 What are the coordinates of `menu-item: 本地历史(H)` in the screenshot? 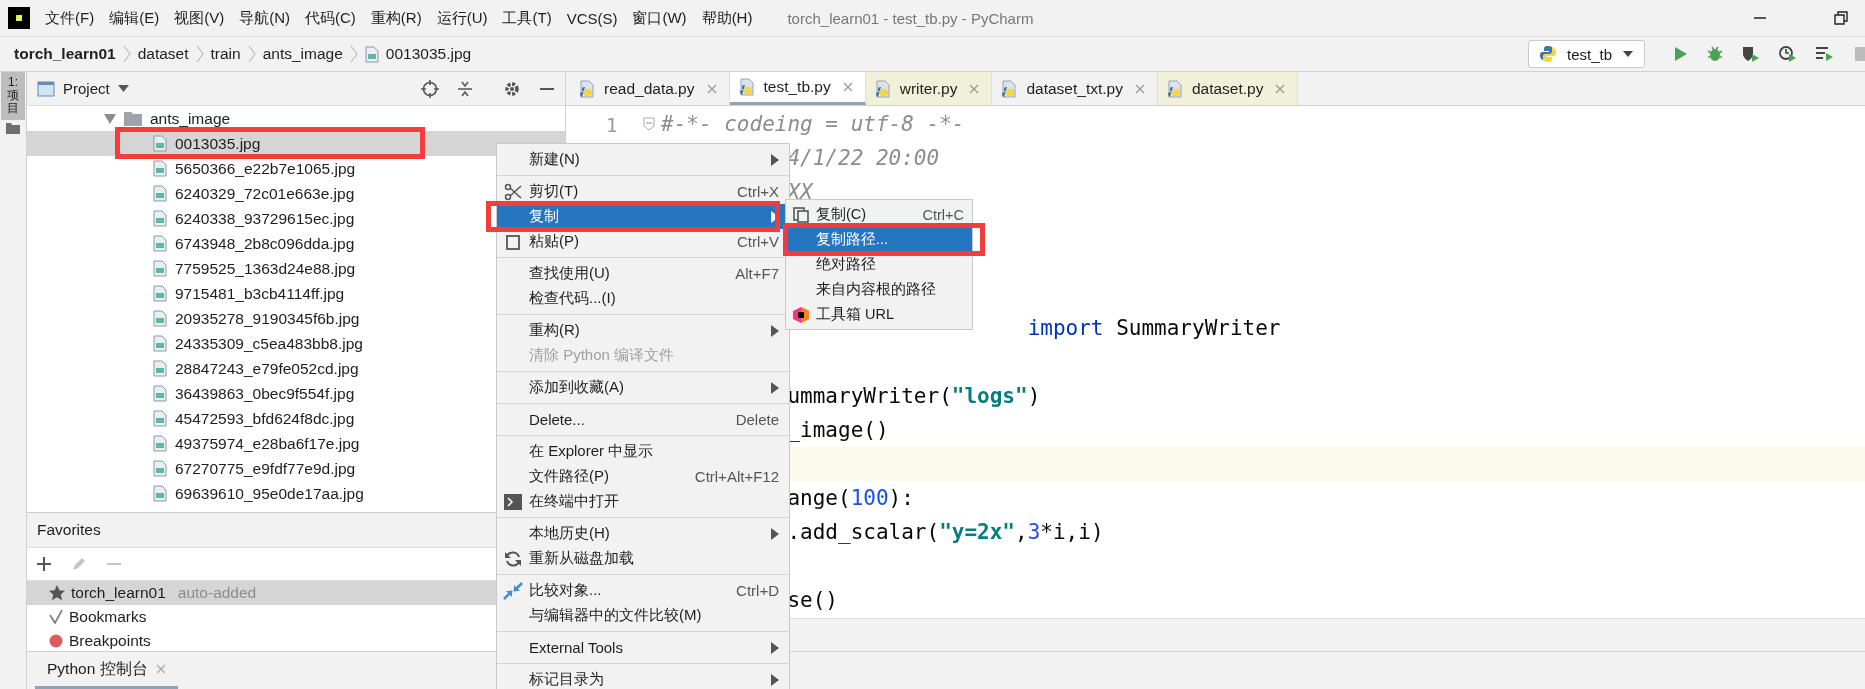 It's located at (643, 533).